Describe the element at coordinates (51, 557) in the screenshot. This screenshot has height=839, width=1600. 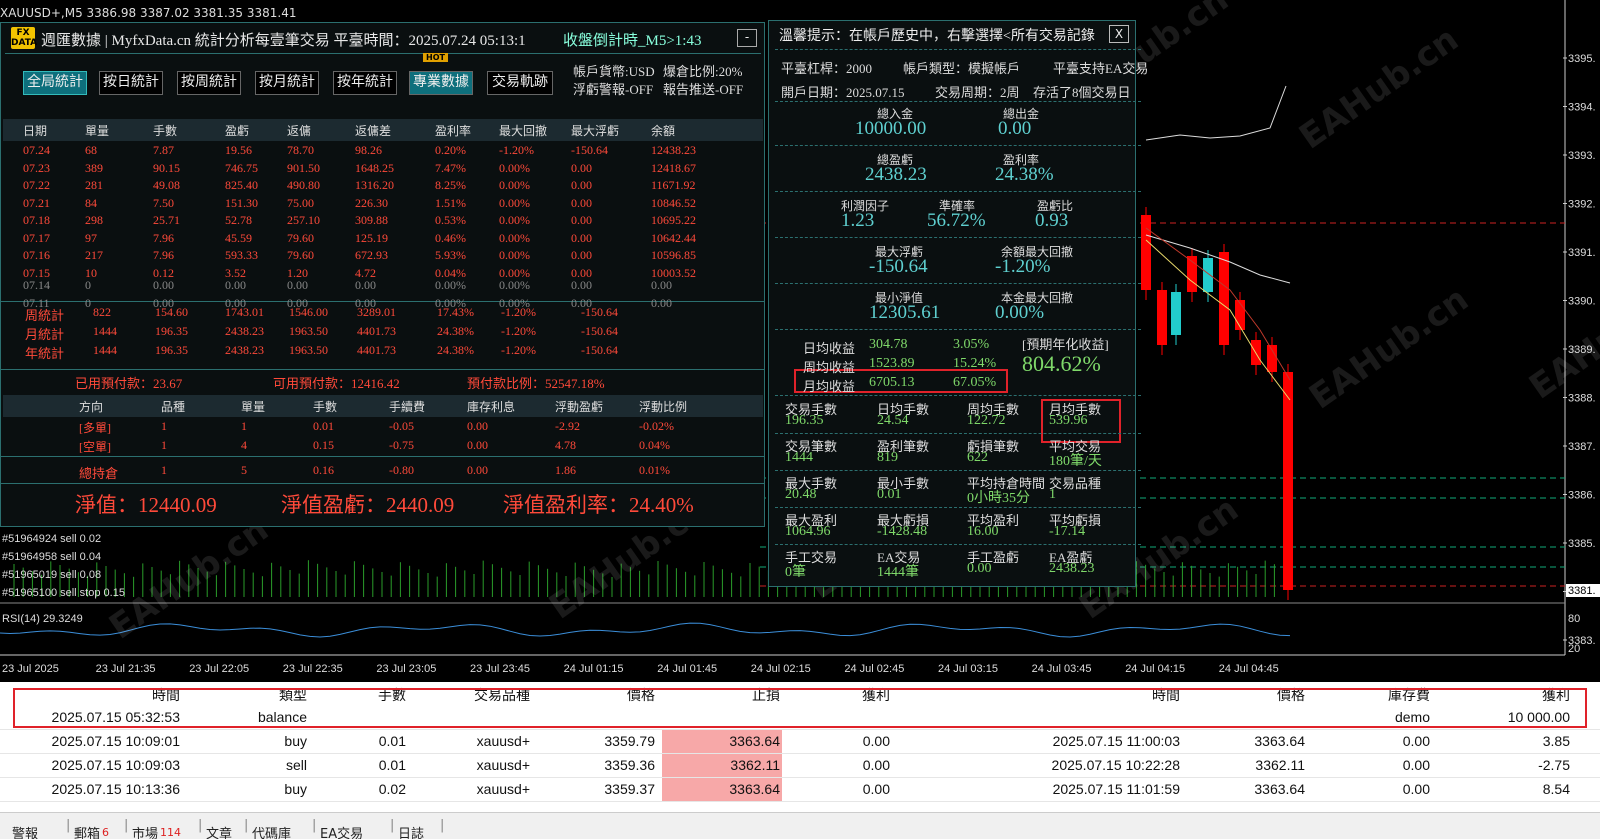
I see `order-label: #51964958 sell 0.04` at that location.